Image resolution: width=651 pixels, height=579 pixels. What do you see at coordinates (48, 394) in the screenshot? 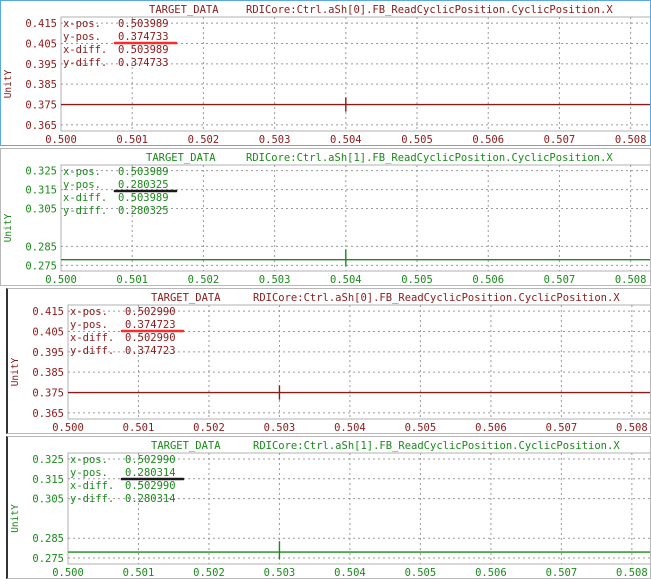
I see `y-tick-label: 0.375` at bounding box center [48, 394].